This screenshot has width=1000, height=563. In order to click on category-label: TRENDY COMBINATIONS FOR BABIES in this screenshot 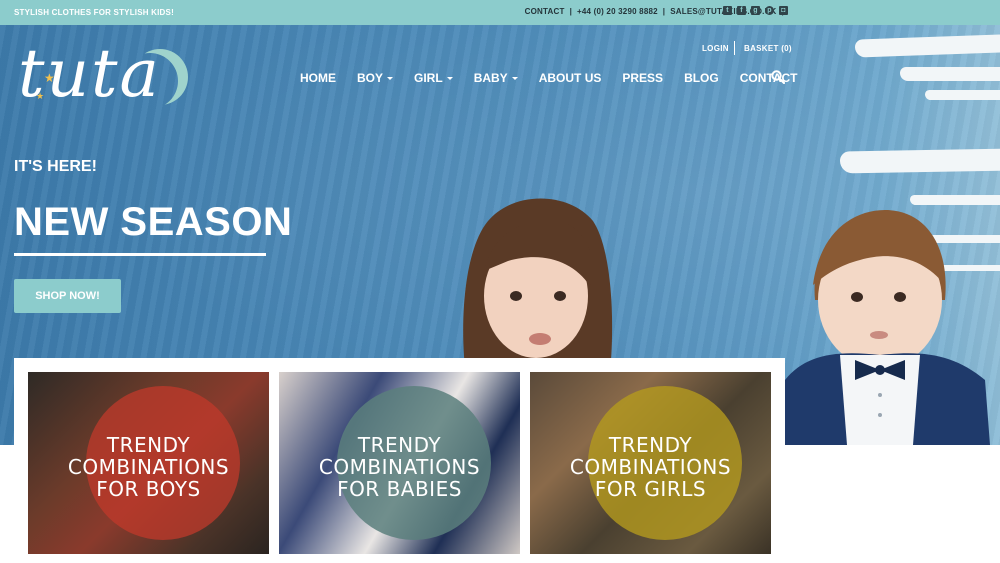, I will do `click(399, 467)`.